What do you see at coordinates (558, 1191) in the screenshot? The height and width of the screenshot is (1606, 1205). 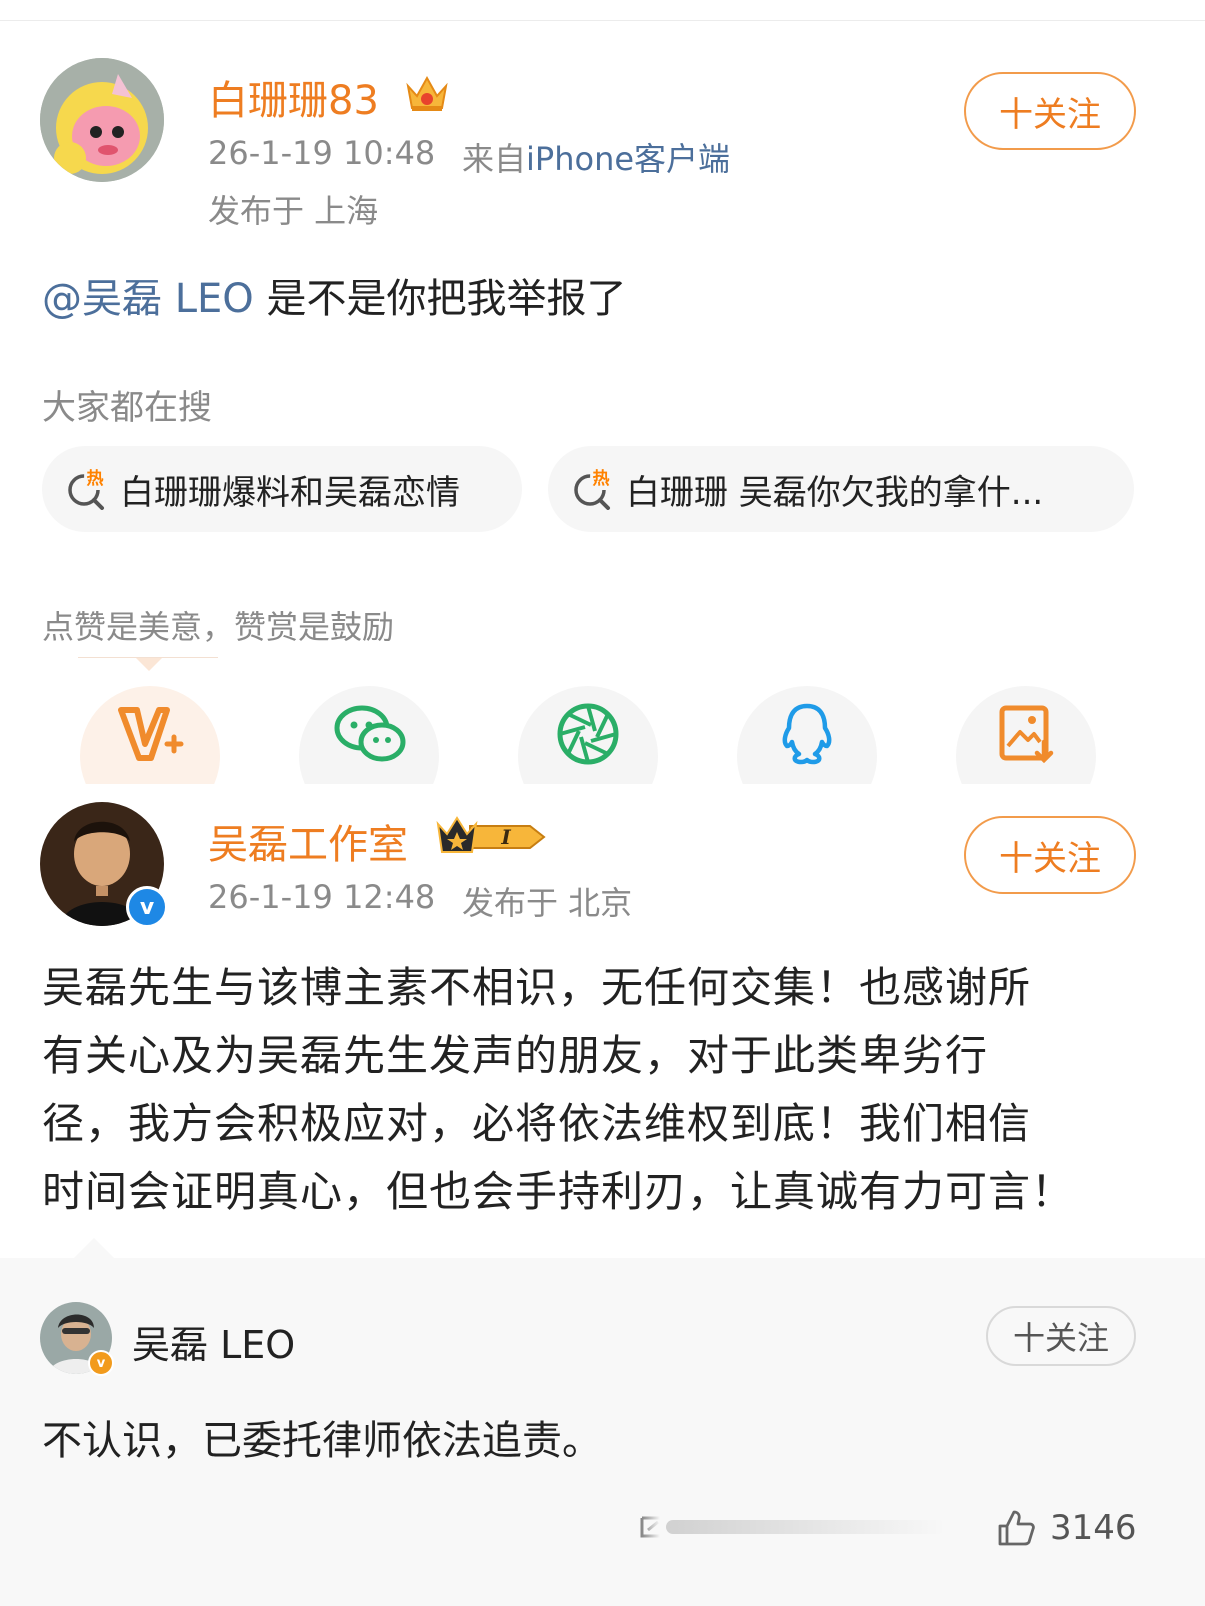 I see `post2-paragraph-line: 时间会证明真心，但也会手持利刃，让真诚有力可言！` at bounding box center [558, 1191].